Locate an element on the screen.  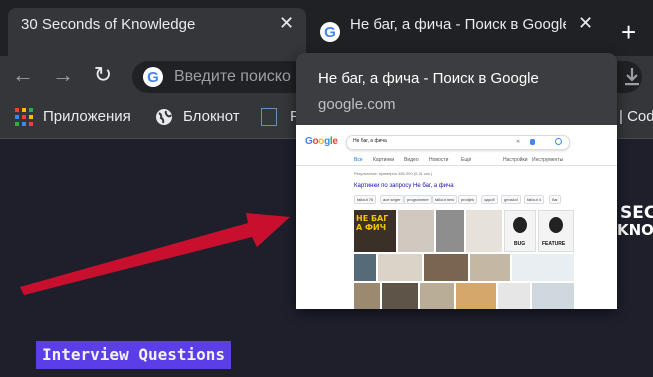
preview-tab: Все is located at coordinates (358, 160).